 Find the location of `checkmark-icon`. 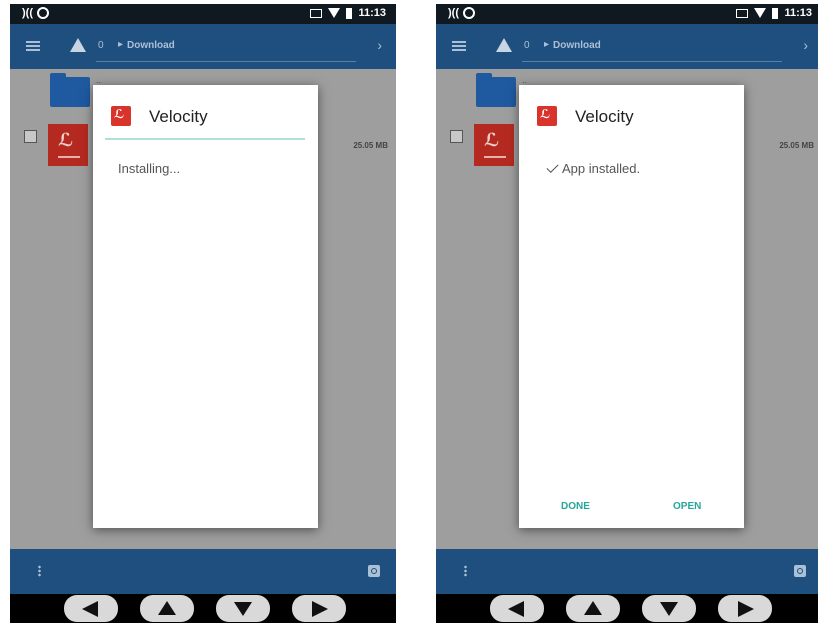

checkmark-icon is located at coordinates (552, 167).